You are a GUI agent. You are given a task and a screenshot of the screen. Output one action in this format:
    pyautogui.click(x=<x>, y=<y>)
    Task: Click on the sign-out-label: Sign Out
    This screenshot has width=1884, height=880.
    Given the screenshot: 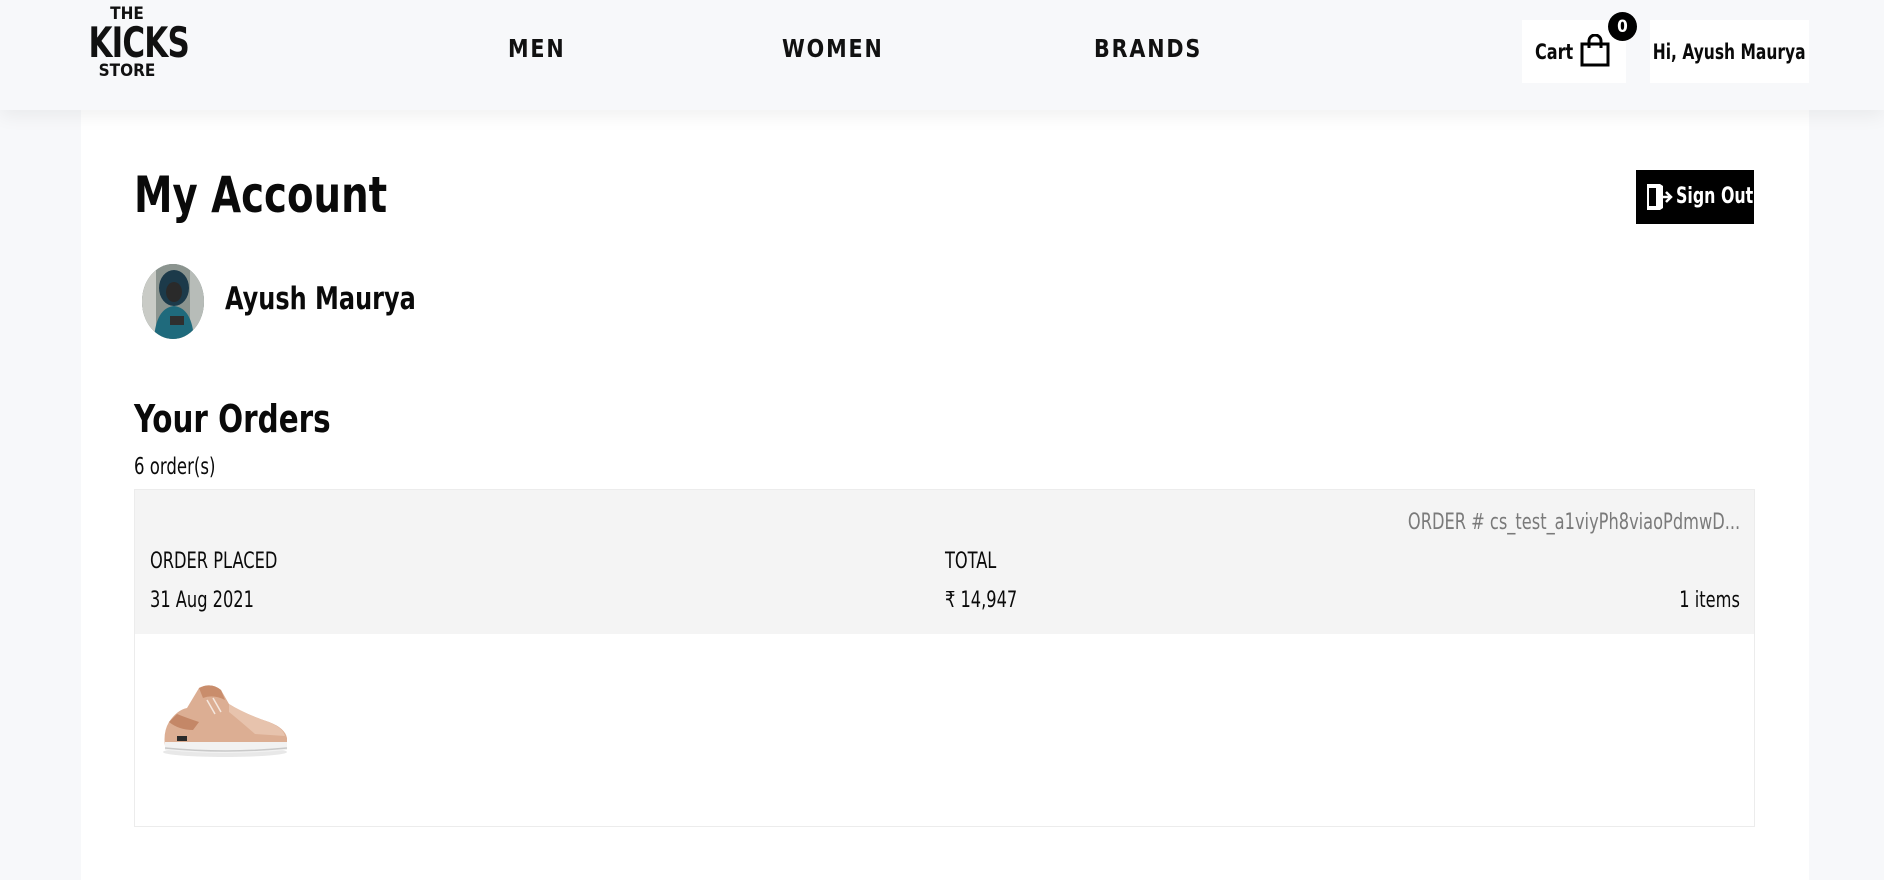 What is the action you would take?
    pyautogui.click(x=1715, y=196)
    